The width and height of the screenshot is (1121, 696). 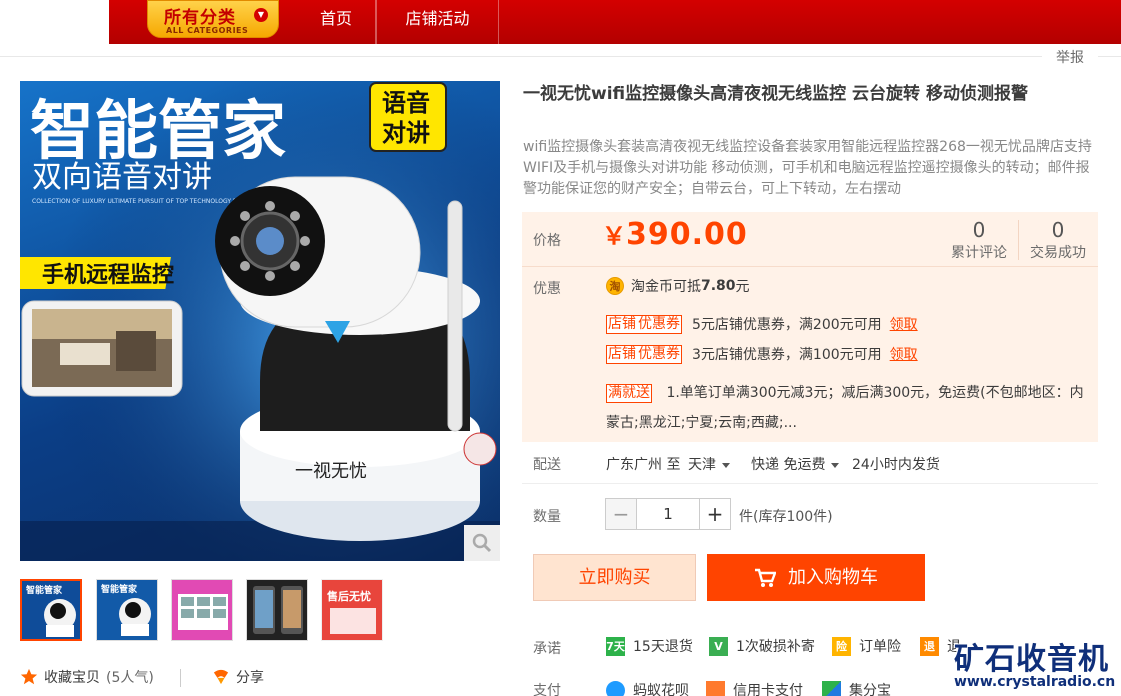 I want to click on quantity-row: 数量 − 1 + 件(库存100件), so click(x=810, y=514).